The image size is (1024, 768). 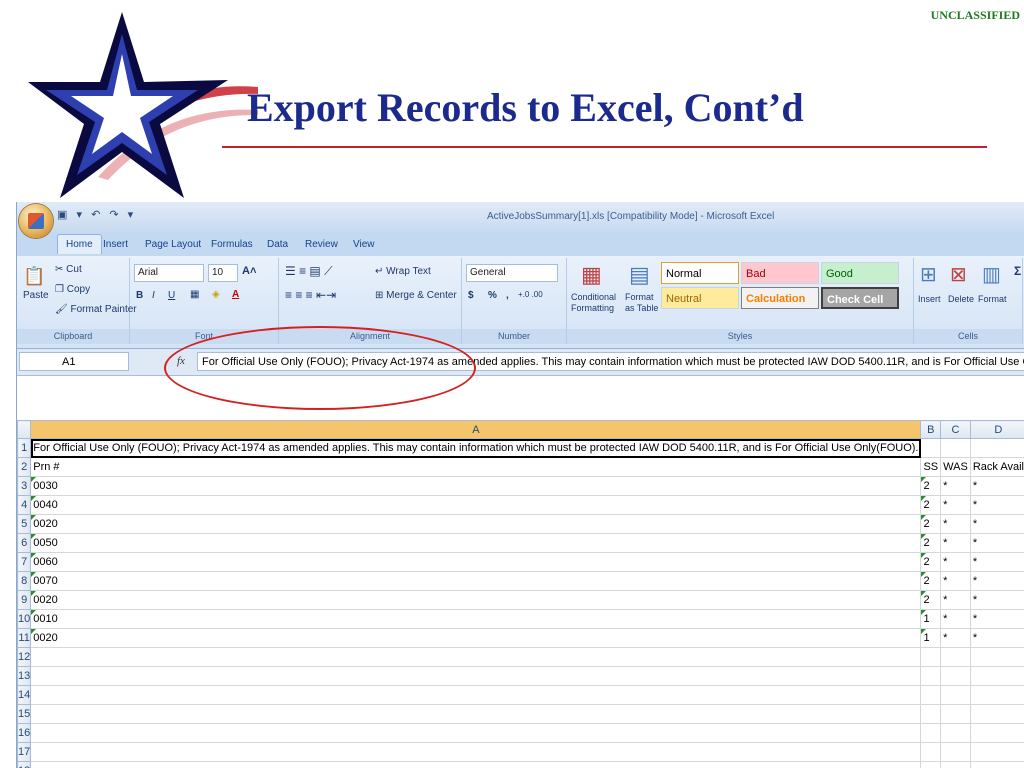 What do you see at coordinates (96, 309) in the screenshot?
I see `format-painter-button: 🖌 Format Painter` at bounding box center [96, 309].